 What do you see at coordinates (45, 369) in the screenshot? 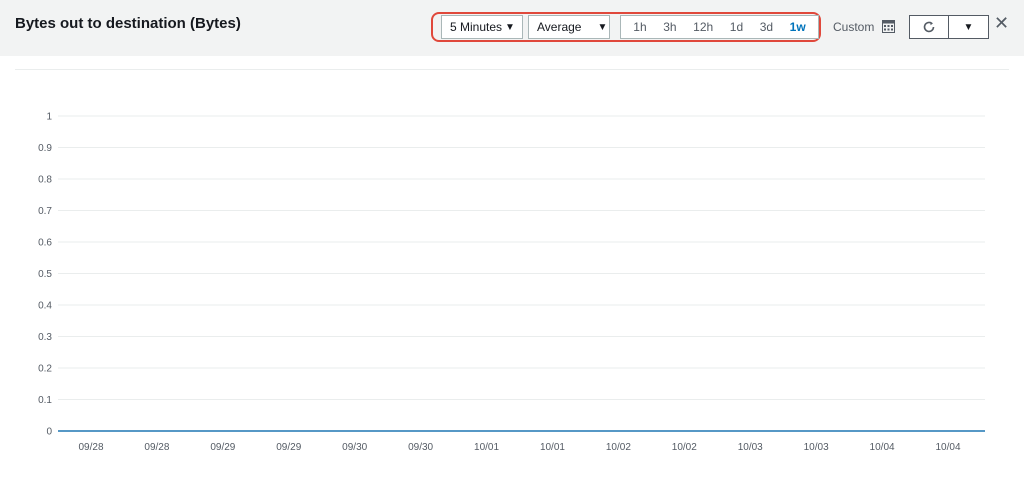
I see `y-tick-label: 0.2` at bounding box center [45, 369].